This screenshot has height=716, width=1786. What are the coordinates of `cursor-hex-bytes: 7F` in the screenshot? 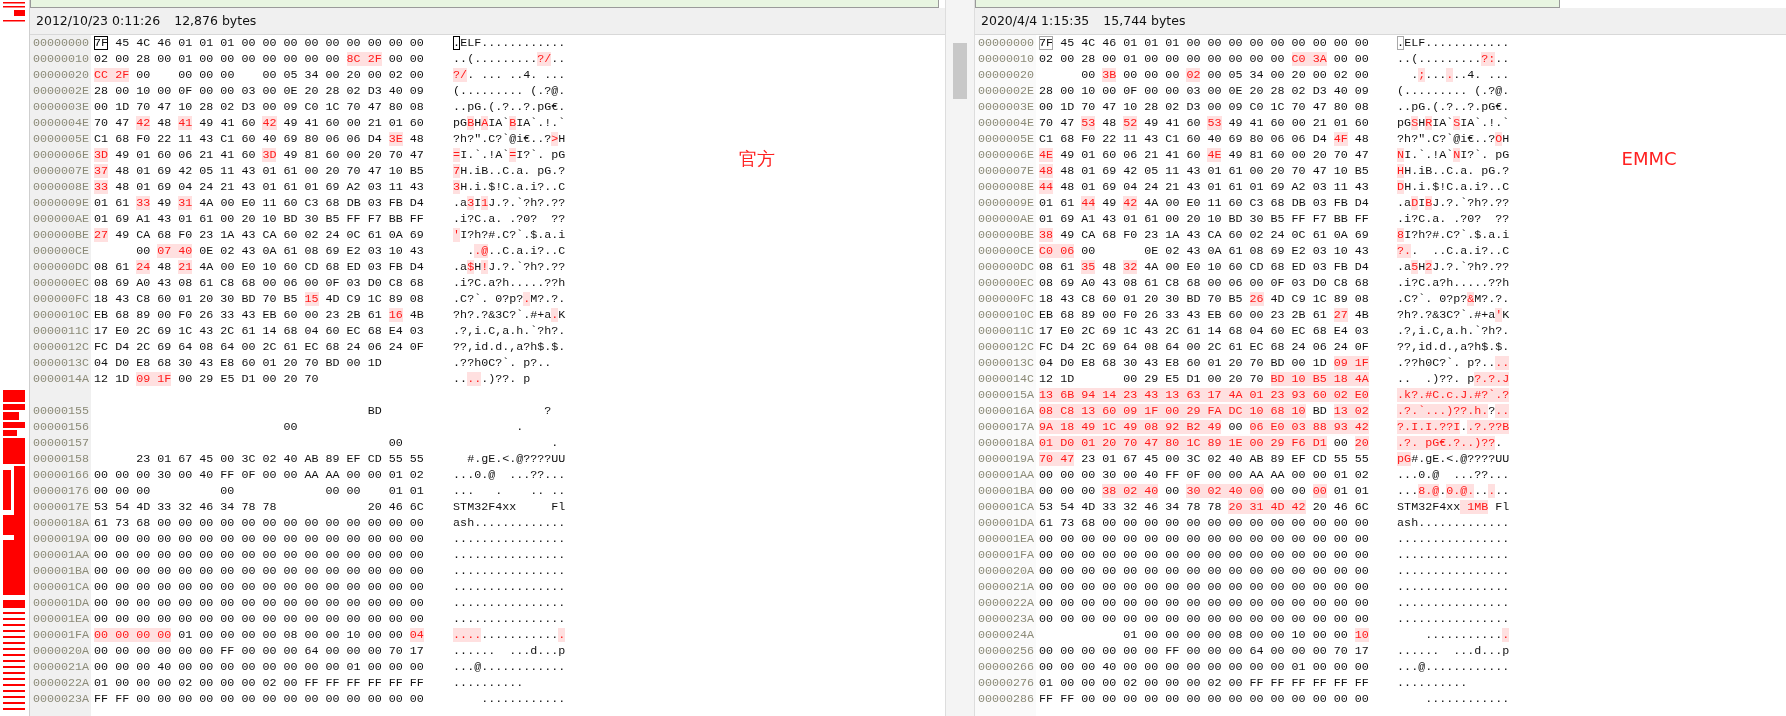 It's located at (1046, 43).